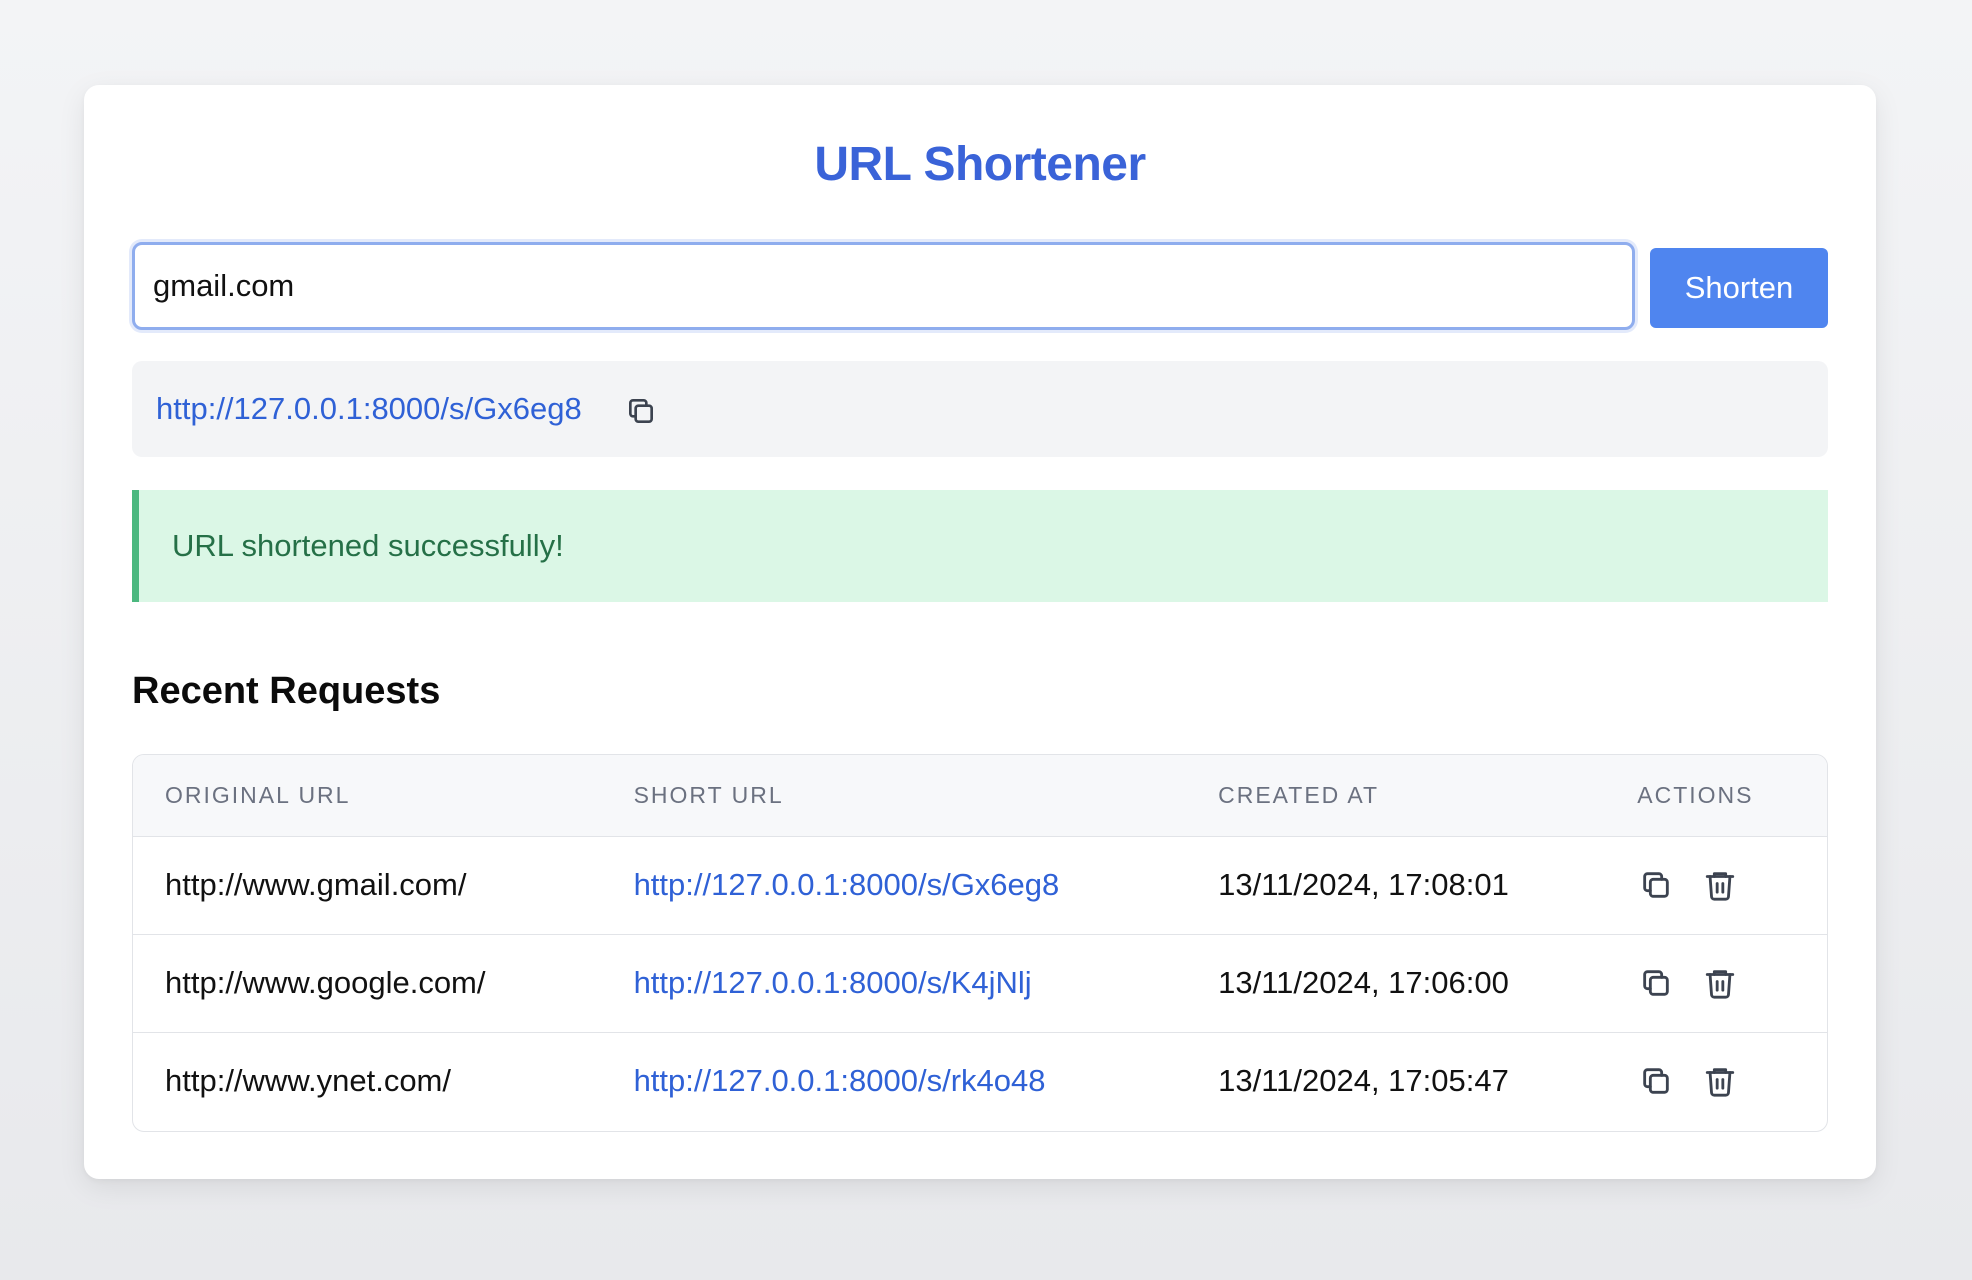 This screenshot has width=1972, height=1280. Describe the element at coordinates (316, 884) in the screenshot. I see `original-url-cell: http://www.gmail.com/` at that location.